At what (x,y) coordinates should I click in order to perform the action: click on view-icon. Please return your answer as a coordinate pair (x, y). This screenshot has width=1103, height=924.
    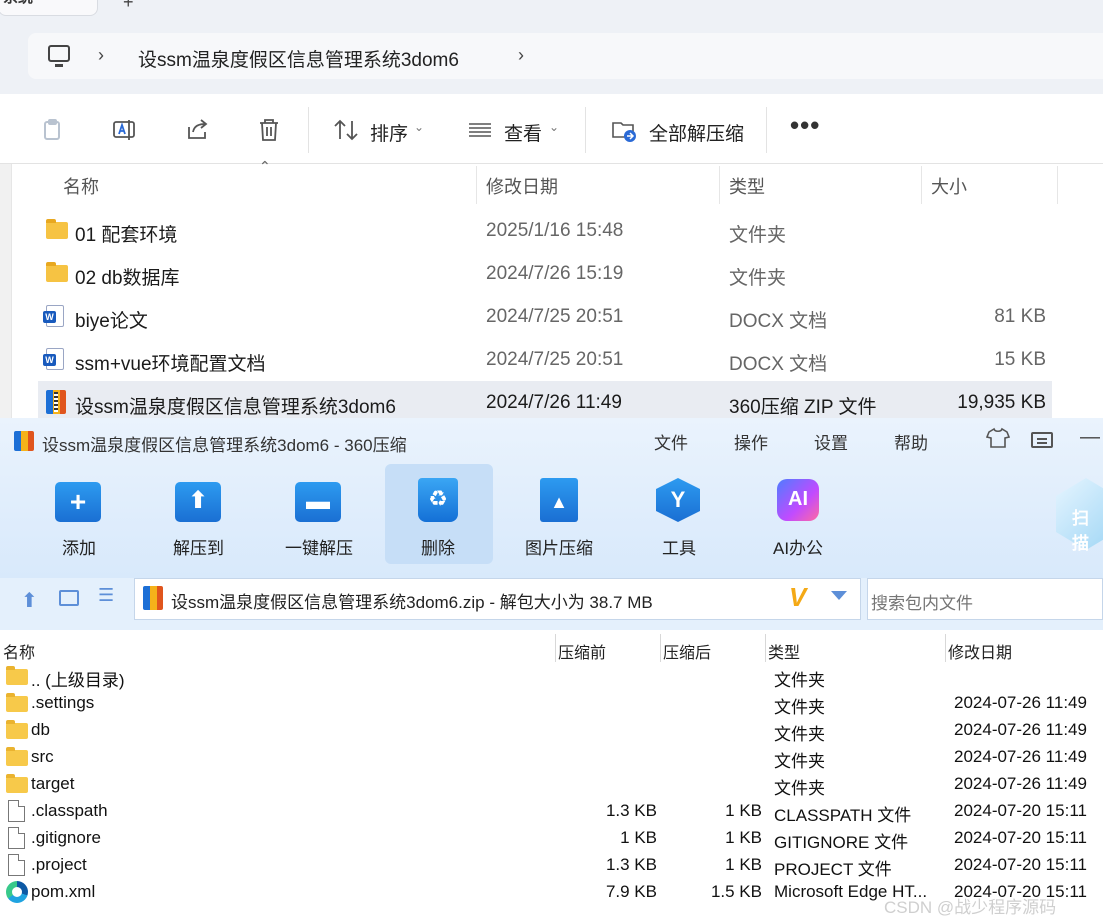
    Looking at the image, I should click on (480, 130).